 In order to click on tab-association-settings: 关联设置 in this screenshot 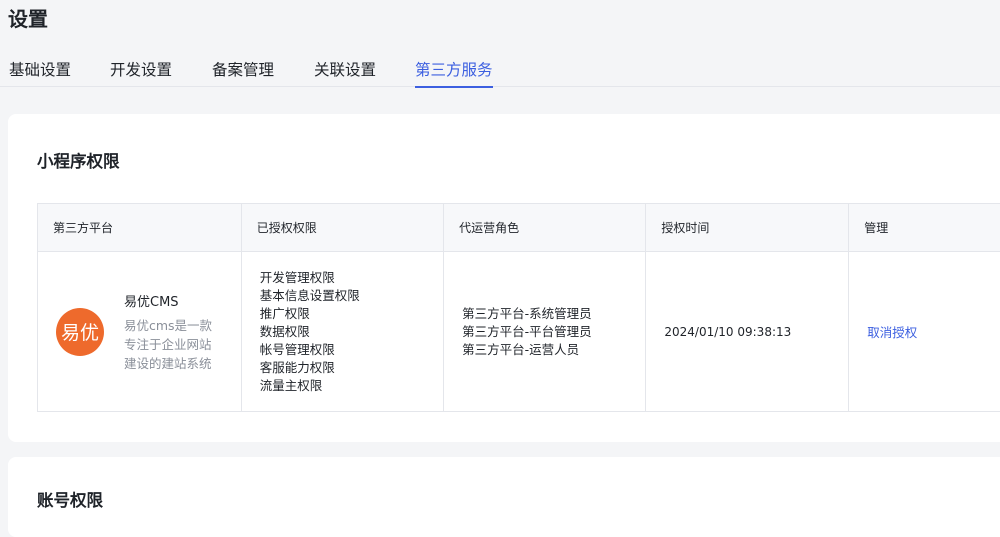, I will do `click(345, 69)`.